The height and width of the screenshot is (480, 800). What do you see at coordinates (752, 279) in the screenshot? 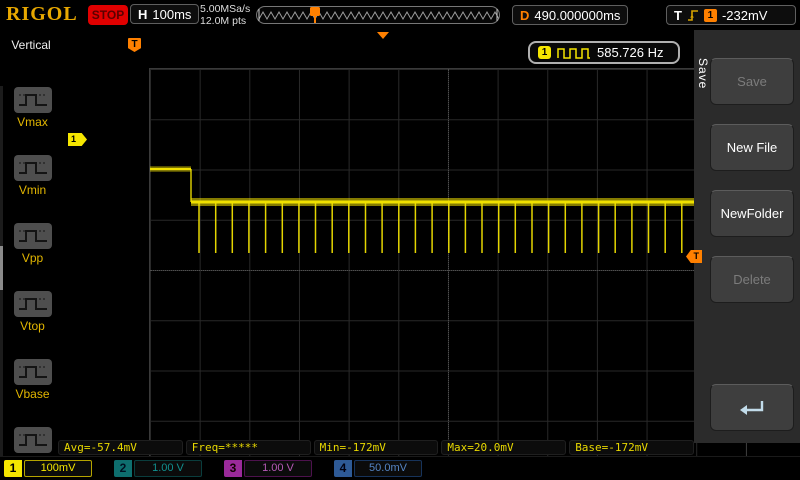
I see `delete-button: Delete` at bounding box center [752, 279].